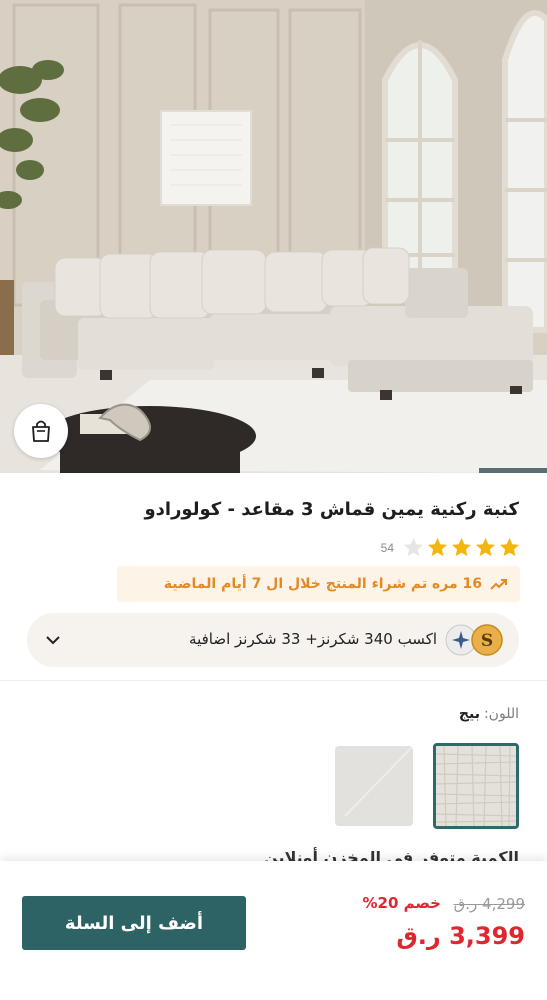 The width and height of the screenshot is (547, 1000). I want to click on color-option-label: اللون: بيج, so click(489, 714).